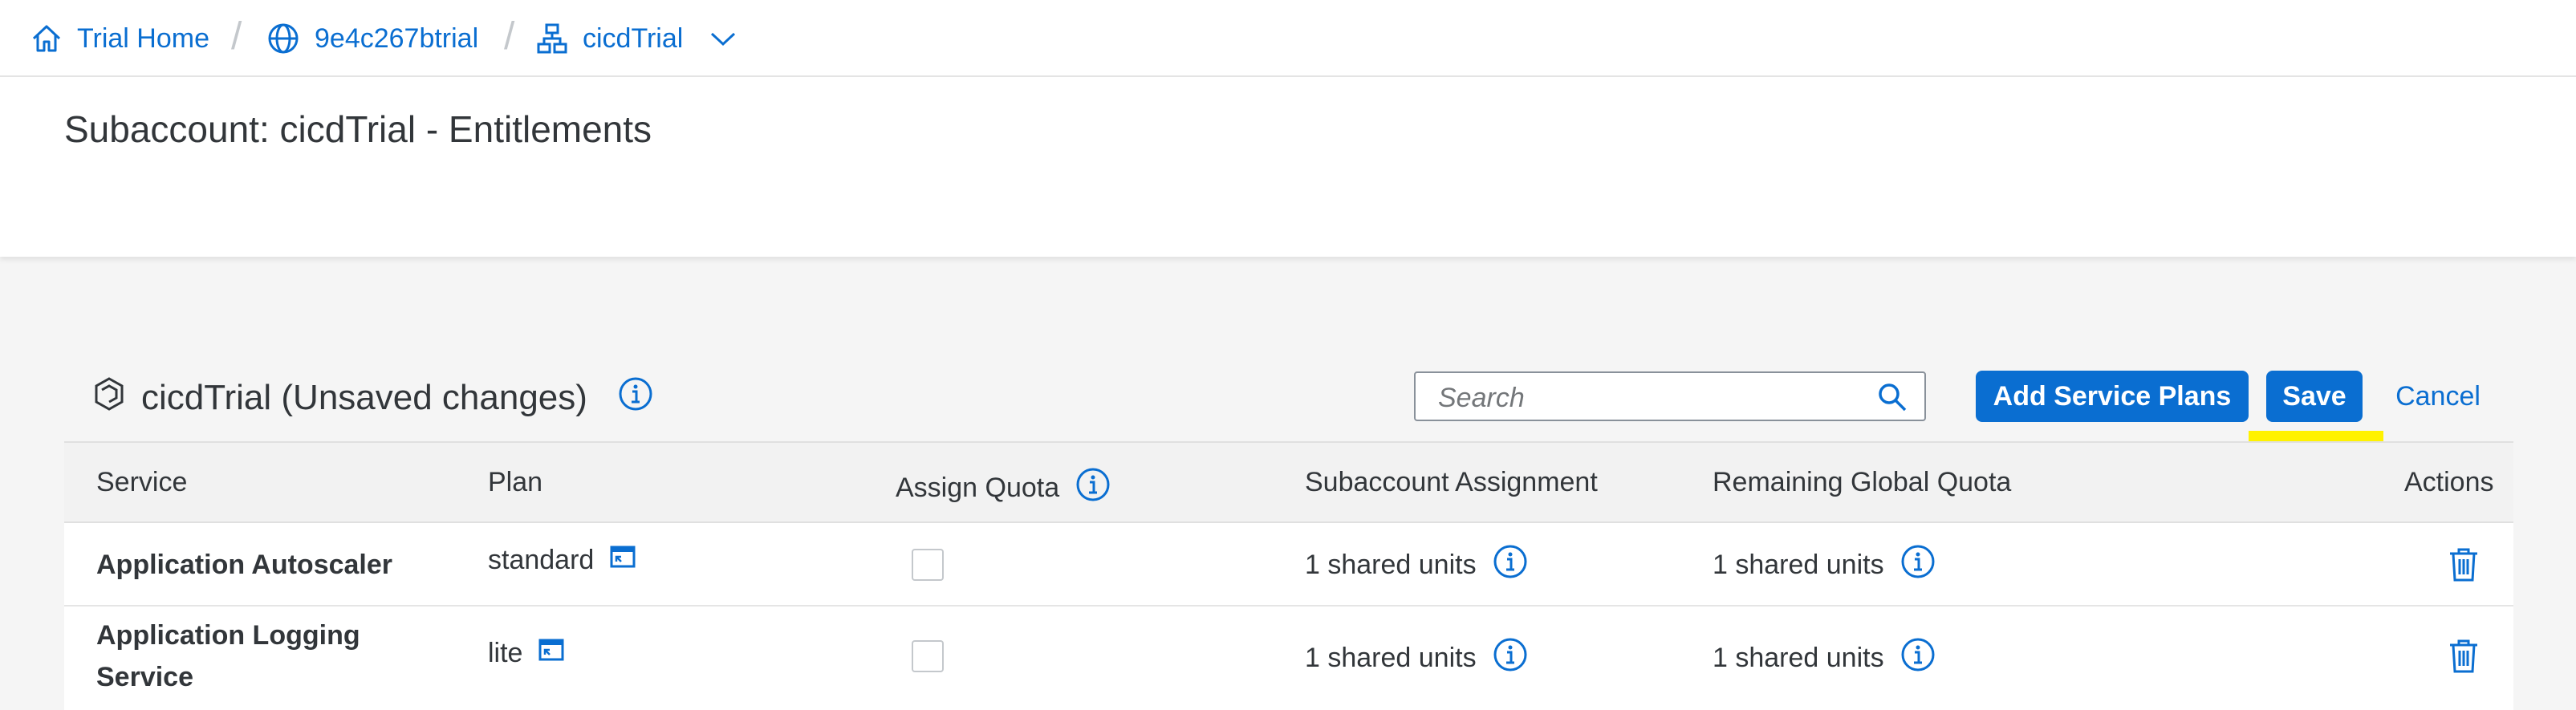 The height and width of the screenshot is (710, 2576). I want to click on breadcrumb-global-account: 9e4c267btrial, so click(372, 38).